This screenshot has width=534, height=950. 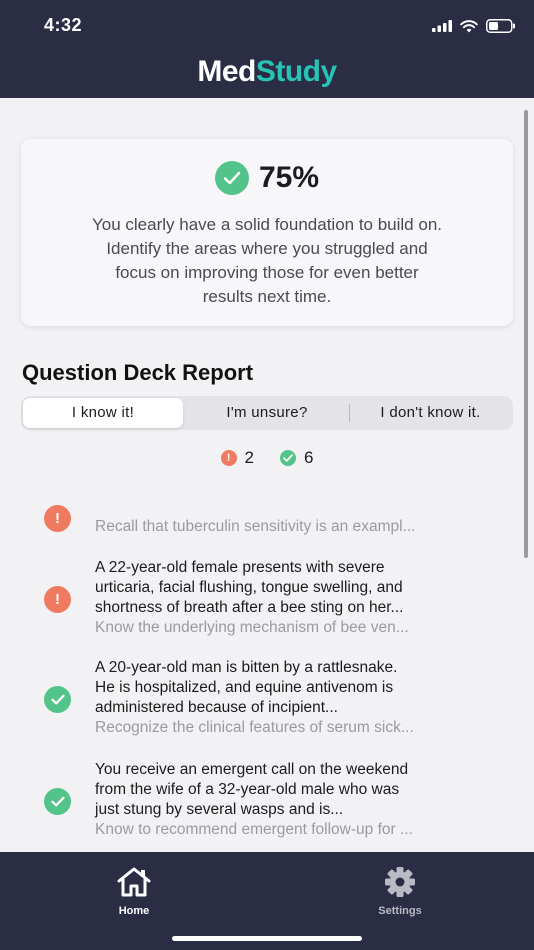 I want to click on scrollbar, so click(x=526, y=334).